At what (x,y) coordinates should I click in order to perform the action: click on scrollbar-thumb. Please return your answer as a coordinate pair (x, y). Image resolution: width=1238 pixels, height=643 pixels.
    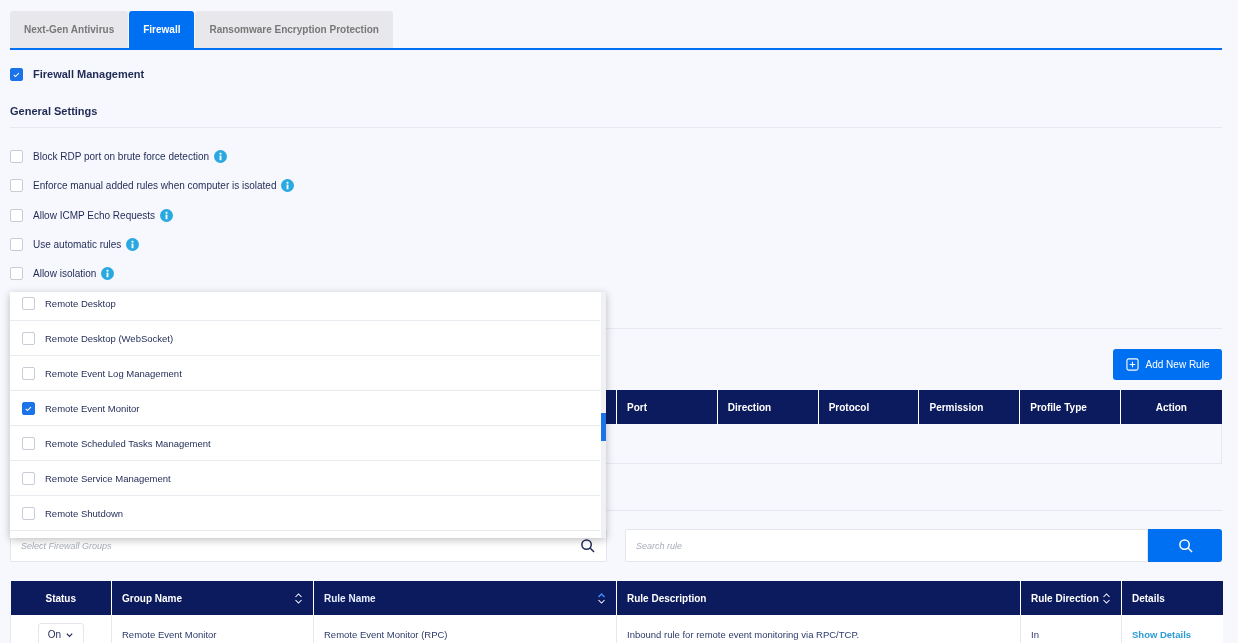
    Looking at the image, I should click on (603, 427).